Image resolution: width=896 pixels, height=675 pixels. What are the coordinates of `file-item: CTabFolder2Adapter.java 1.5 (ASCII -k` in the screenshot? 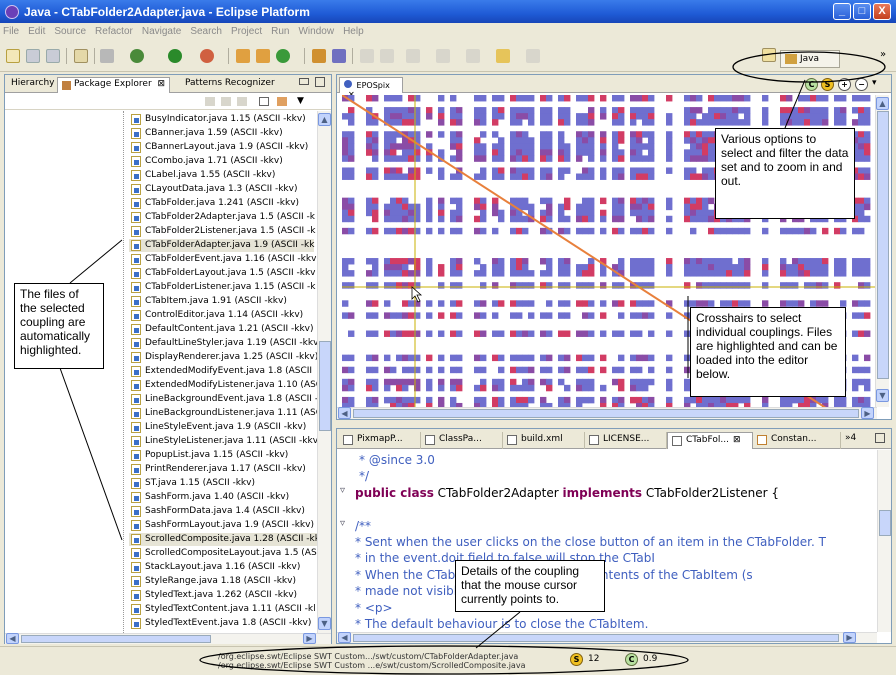 It's located at (222, 217).